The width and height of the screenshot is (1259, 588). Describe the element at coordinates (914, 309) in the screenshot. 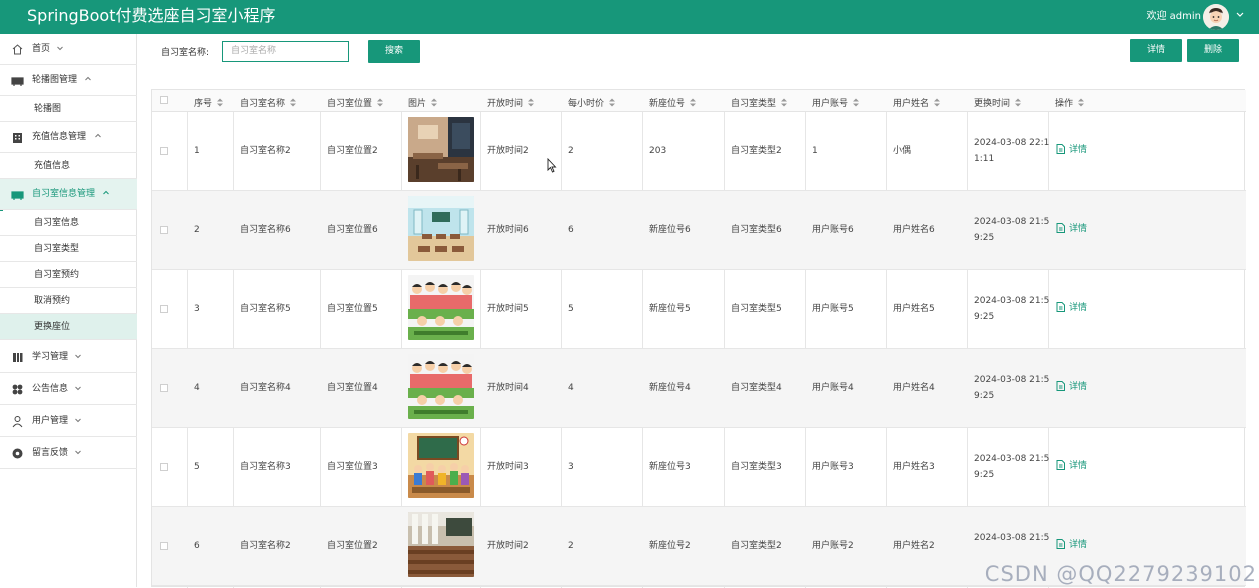

I see `cell-user: 用户姓名5` at that location.